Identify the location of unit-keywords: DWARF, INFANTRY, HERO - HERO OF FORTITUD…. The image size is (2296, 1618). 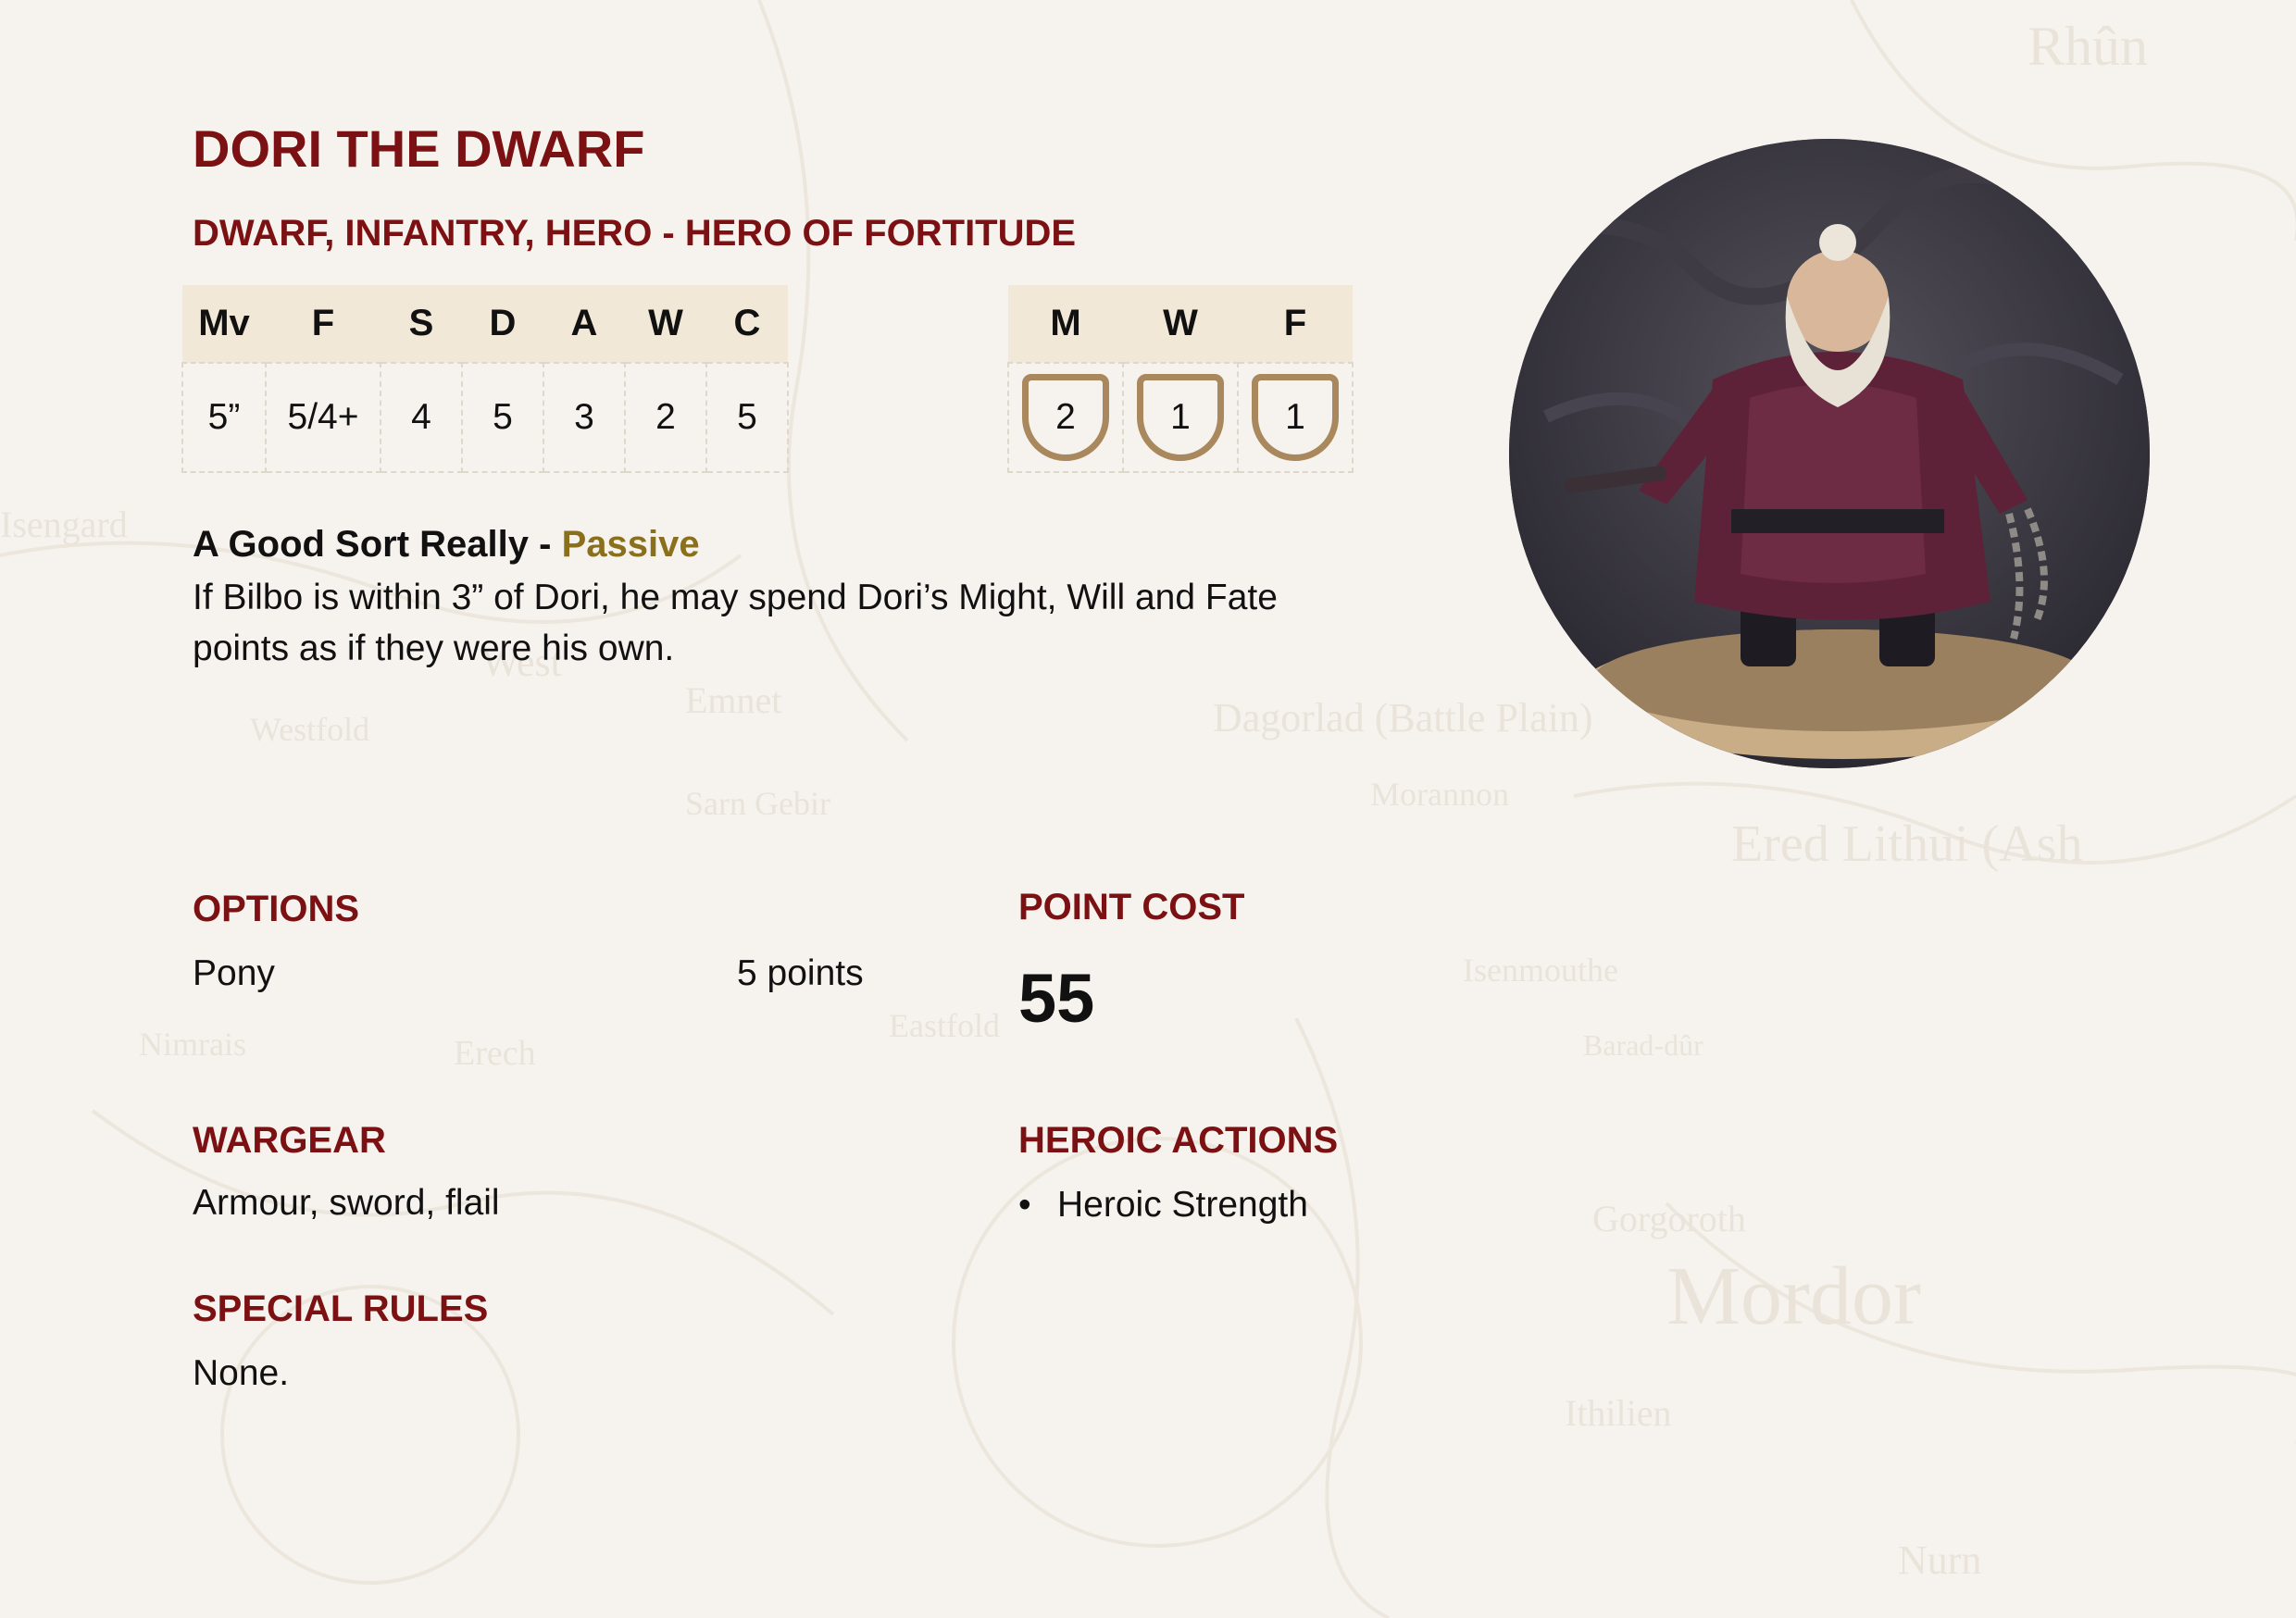
(635, 233).